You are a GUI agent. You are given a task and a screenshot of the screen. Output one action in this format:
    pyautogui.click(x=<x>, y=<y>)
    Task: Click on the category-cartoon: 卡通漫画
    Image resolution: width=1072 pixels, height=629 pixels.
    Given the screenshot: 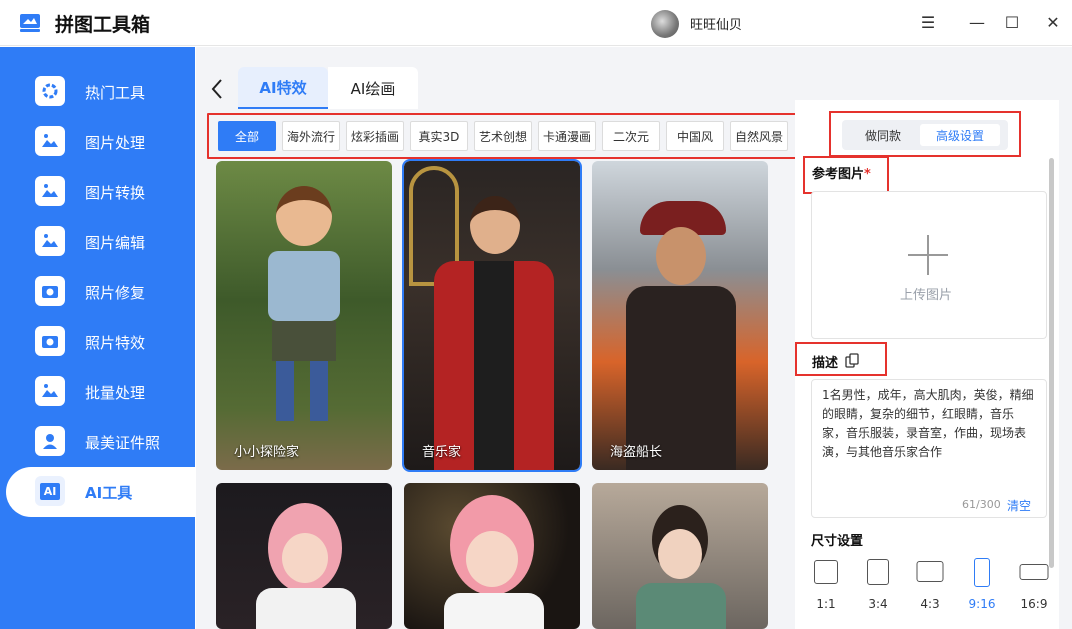 What is the action you would take?
    pyautogui.click(x=567, y=136)
    